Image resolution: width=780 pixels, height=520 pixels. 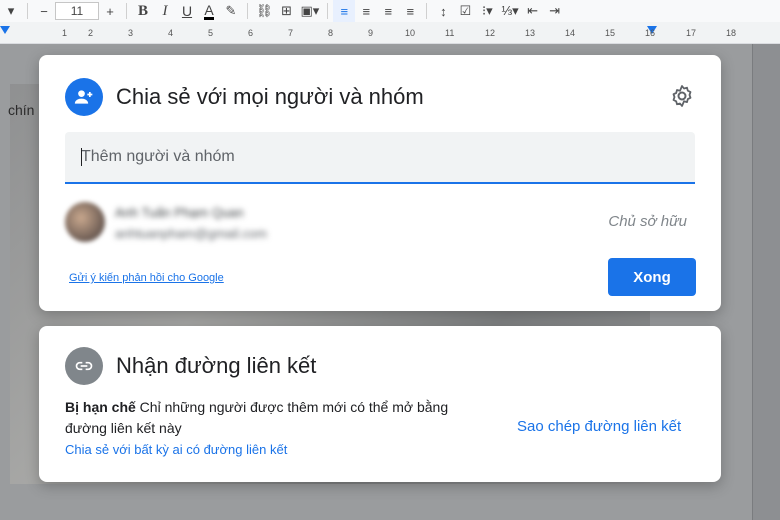 I want to click on add-people-input-container, so click(x=380, y=158).